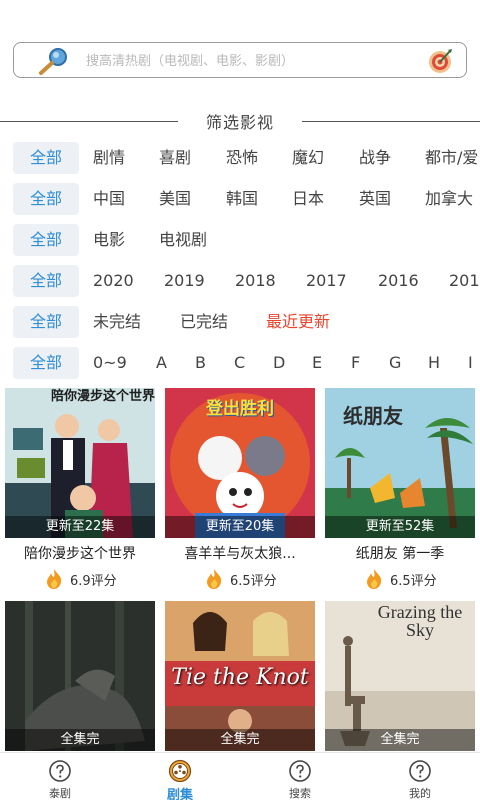 The height and width of the screenshot is (800, 480). Describe the element at coordinates (300, 793) in the screenshot. I see `nav-label: 搜索` at that location.